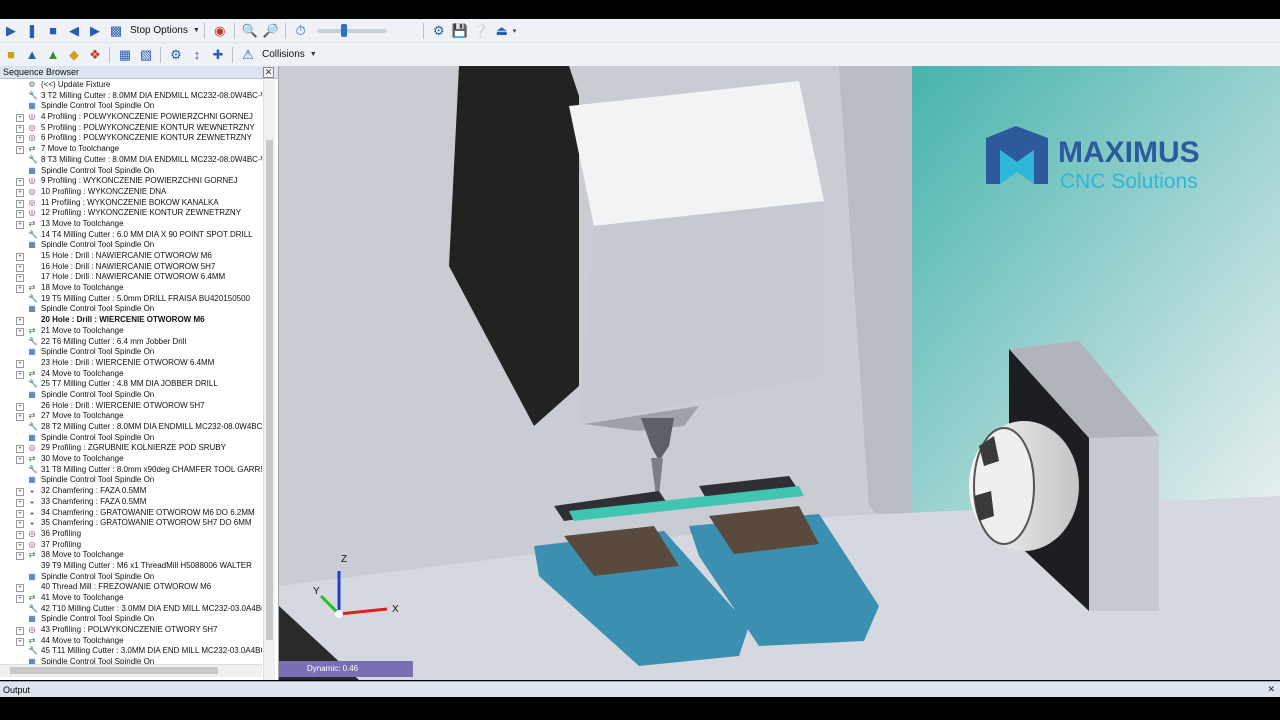 Image resolution: width=1280 pixels, height=720 pixels. What do you see at coordinates (301, 31) in the screenshot?
I see `speed-icon: ⏱` at bounding box center [301, 31].